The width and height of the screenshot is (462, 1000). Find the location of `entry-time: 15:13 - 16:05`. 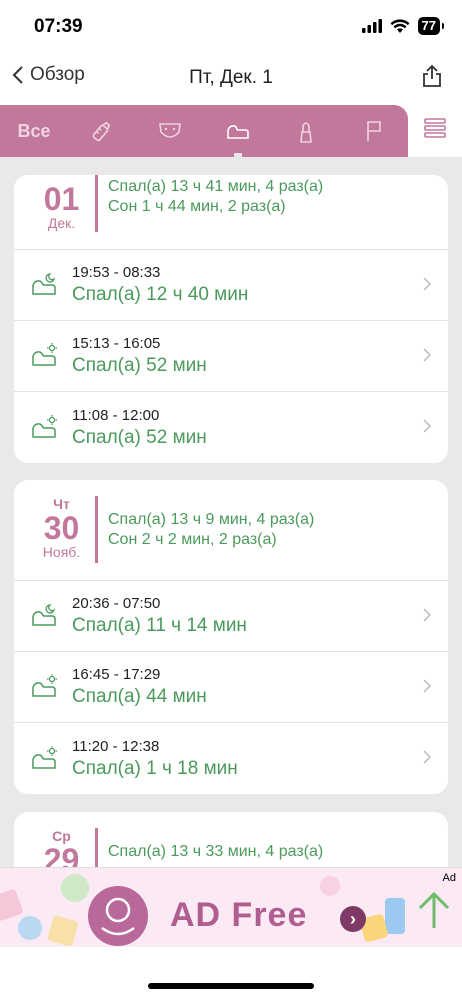

entry-time: 15:13 - 16:05 is located at coordinates (116, 343).